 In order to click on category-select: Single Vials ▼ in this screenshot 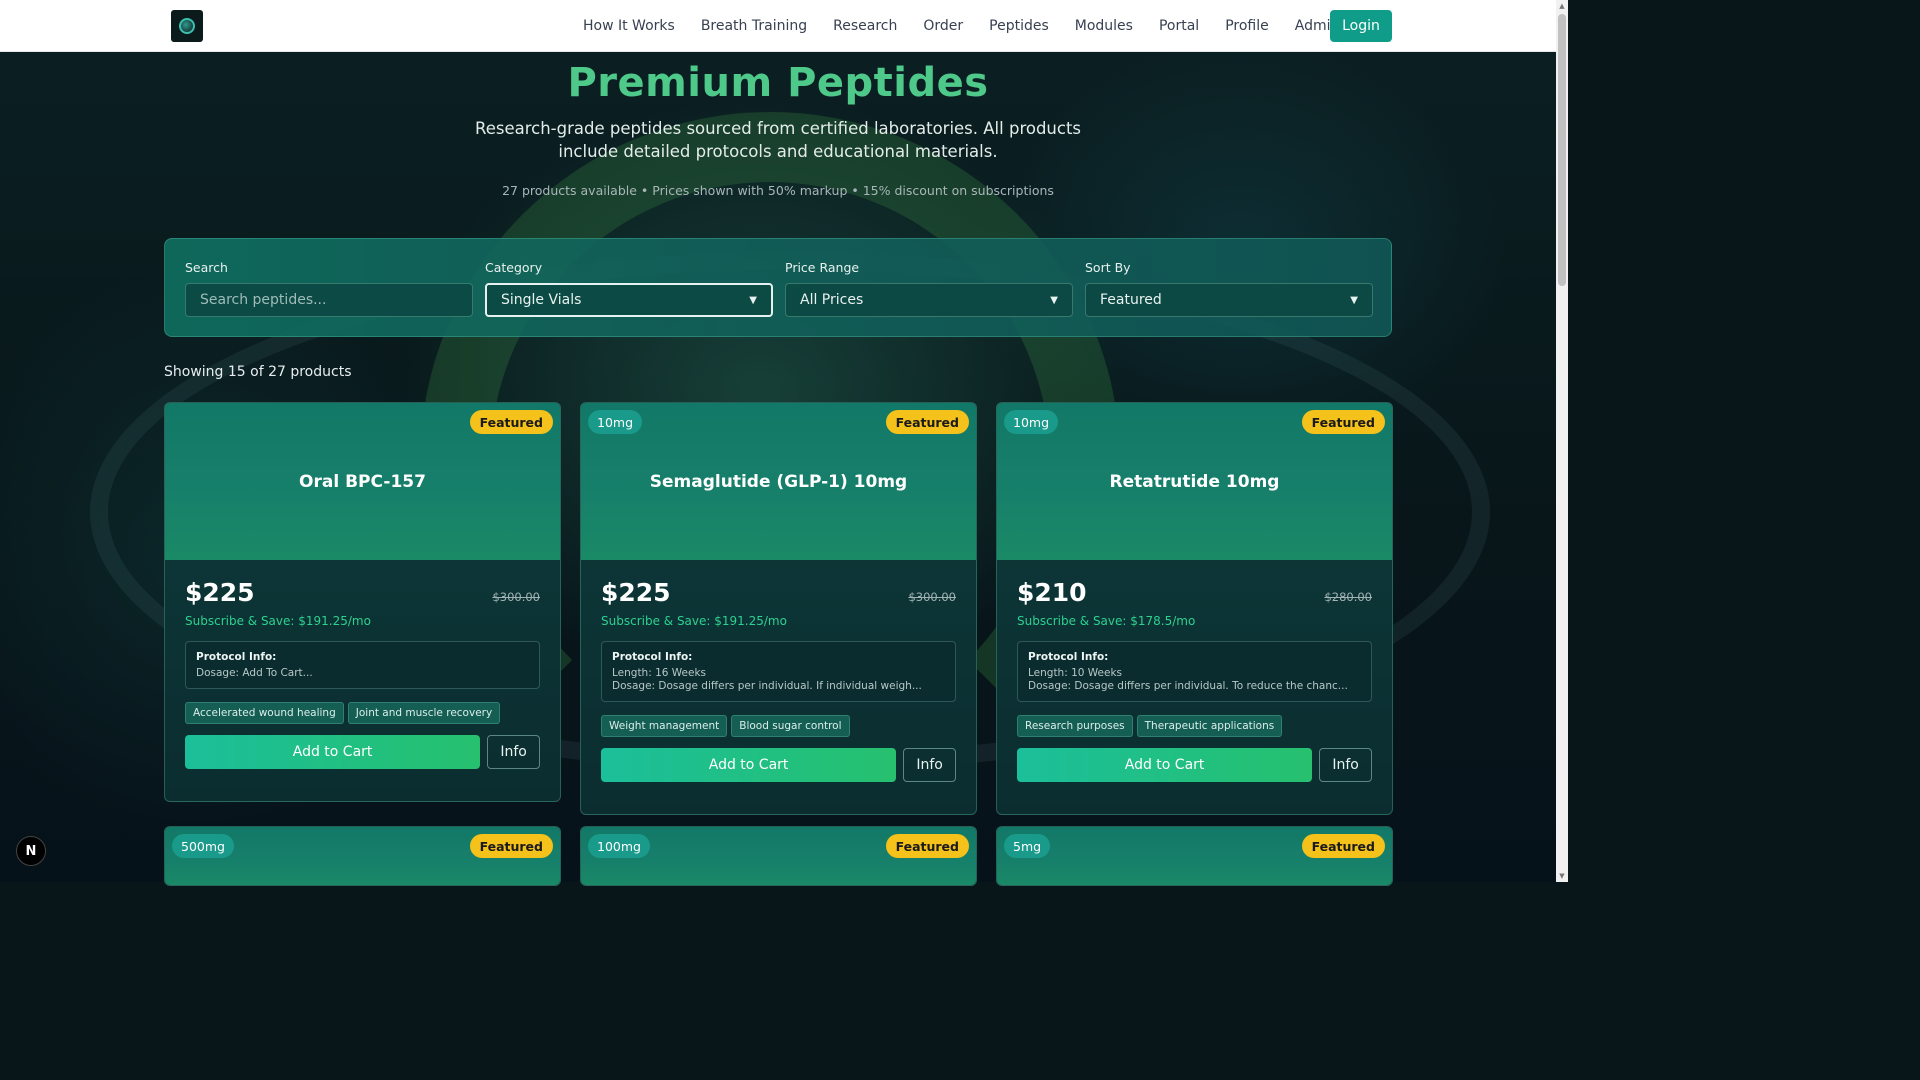, I will do `click(629, 300)`.